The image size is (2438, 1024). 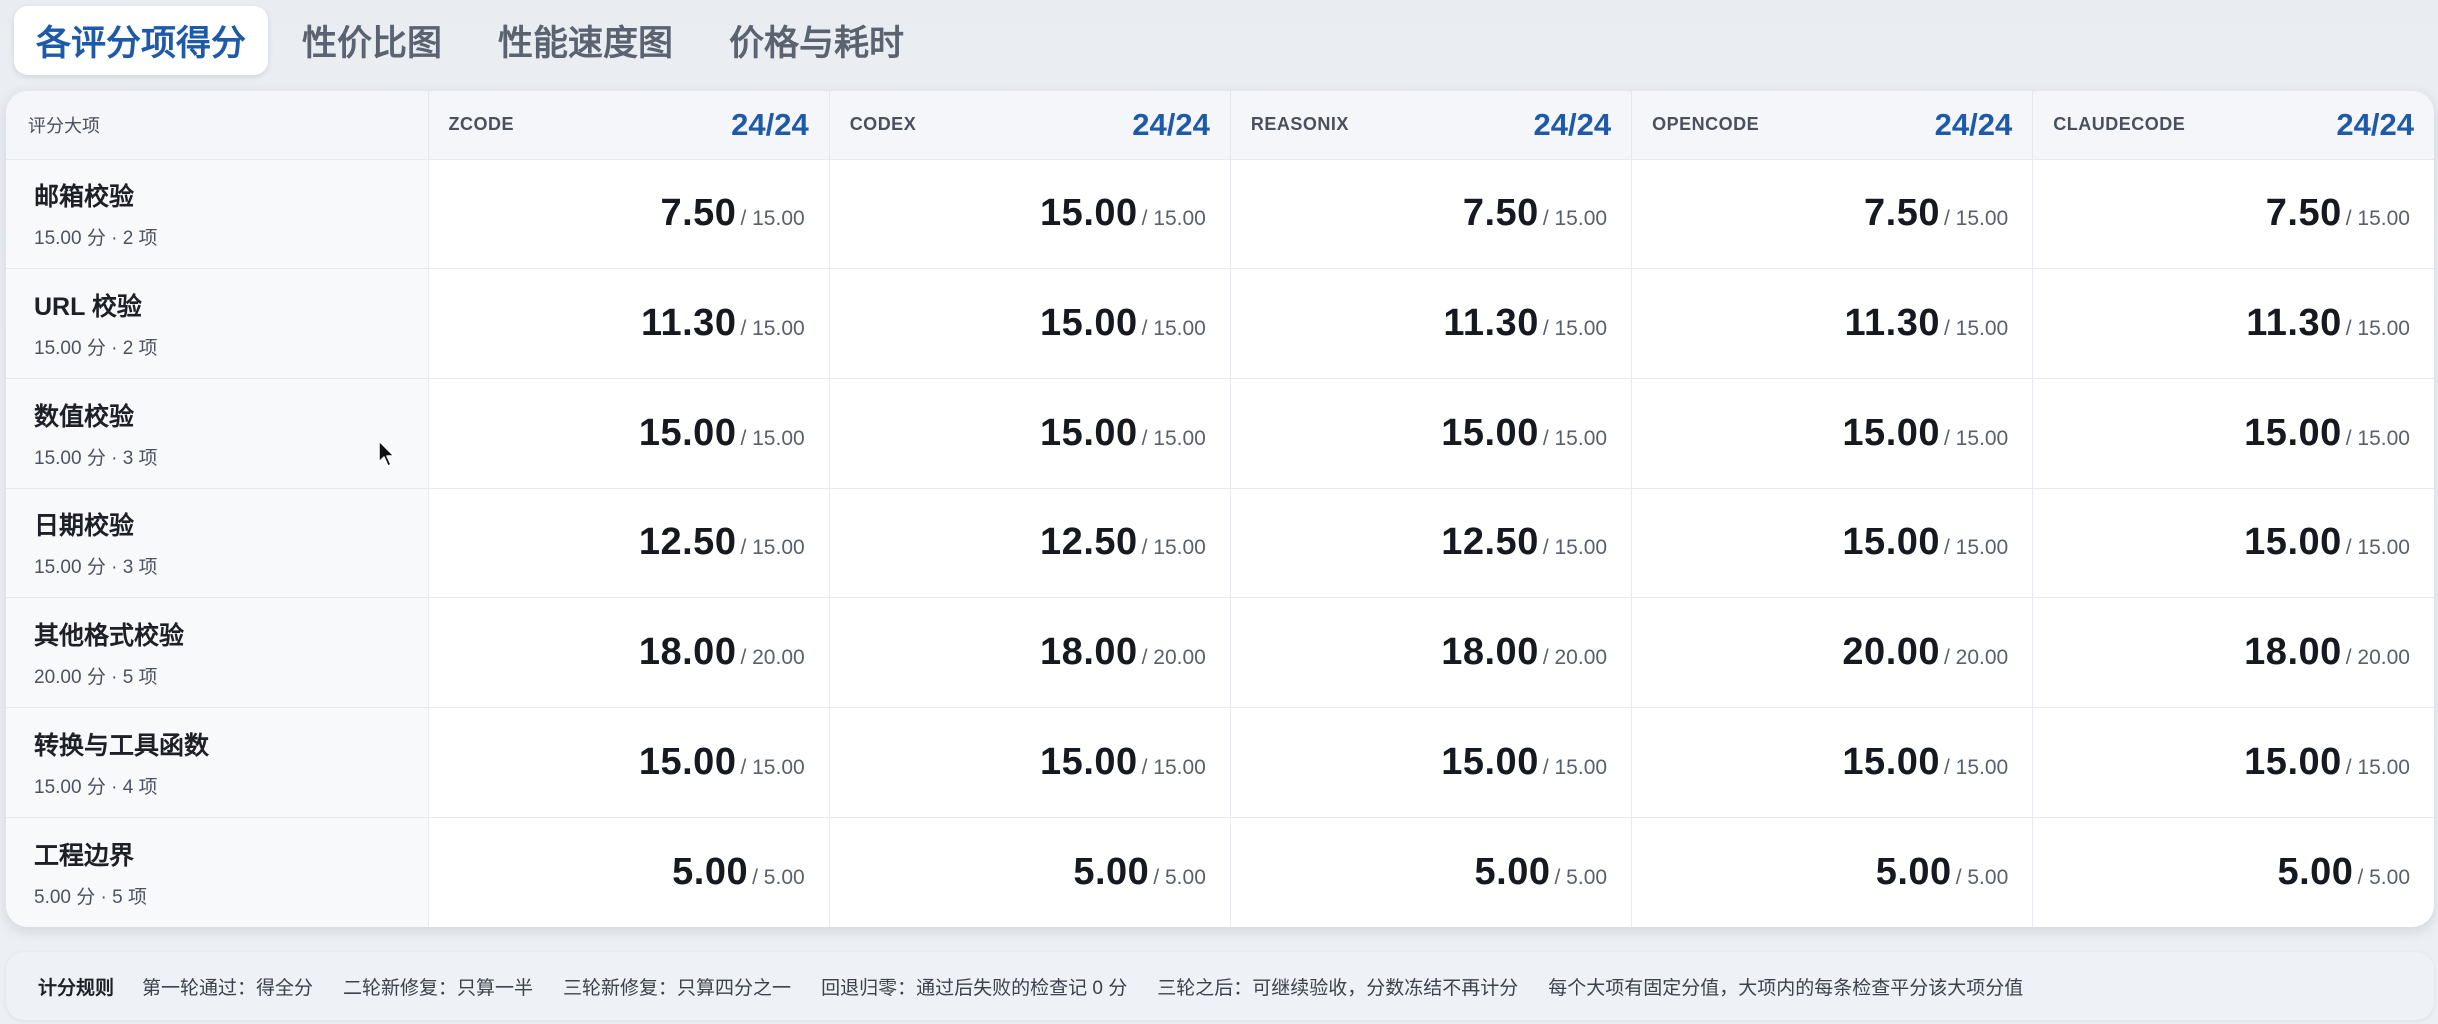 What do you see at coordinates (883, 124) in the screenshot?
I see `model-name: CODEX` at bounding box center [883, 124].